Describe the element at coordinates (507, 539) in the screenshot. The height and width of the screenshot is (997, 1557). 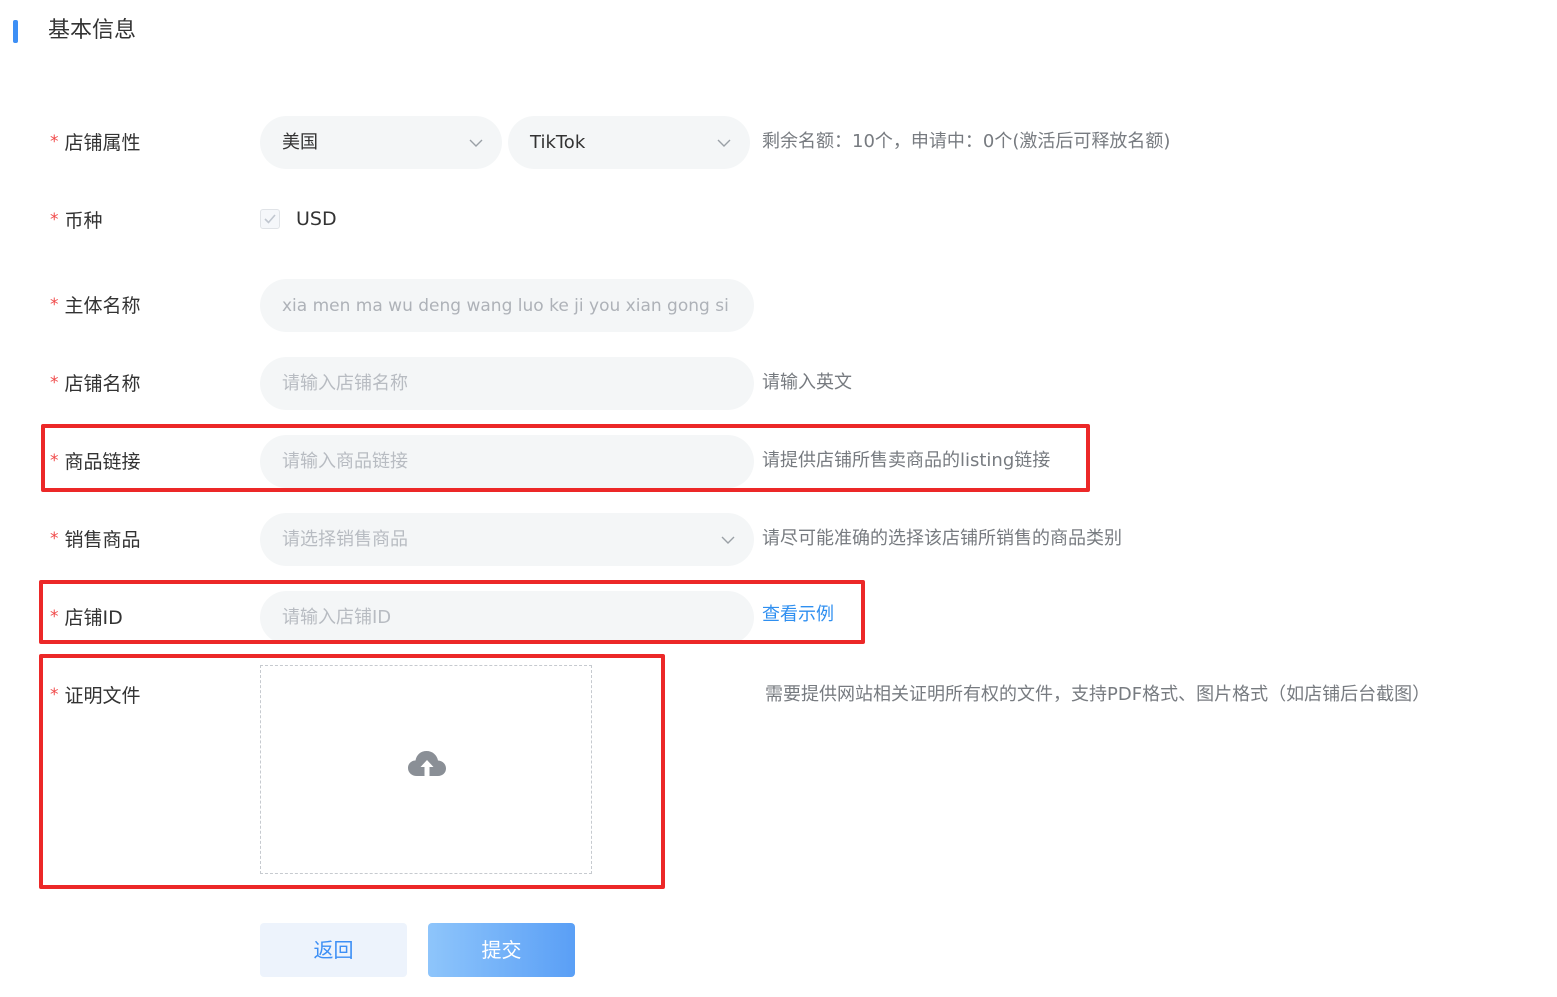
I see `sales-goods-select: 请选择销售商品` at that location.